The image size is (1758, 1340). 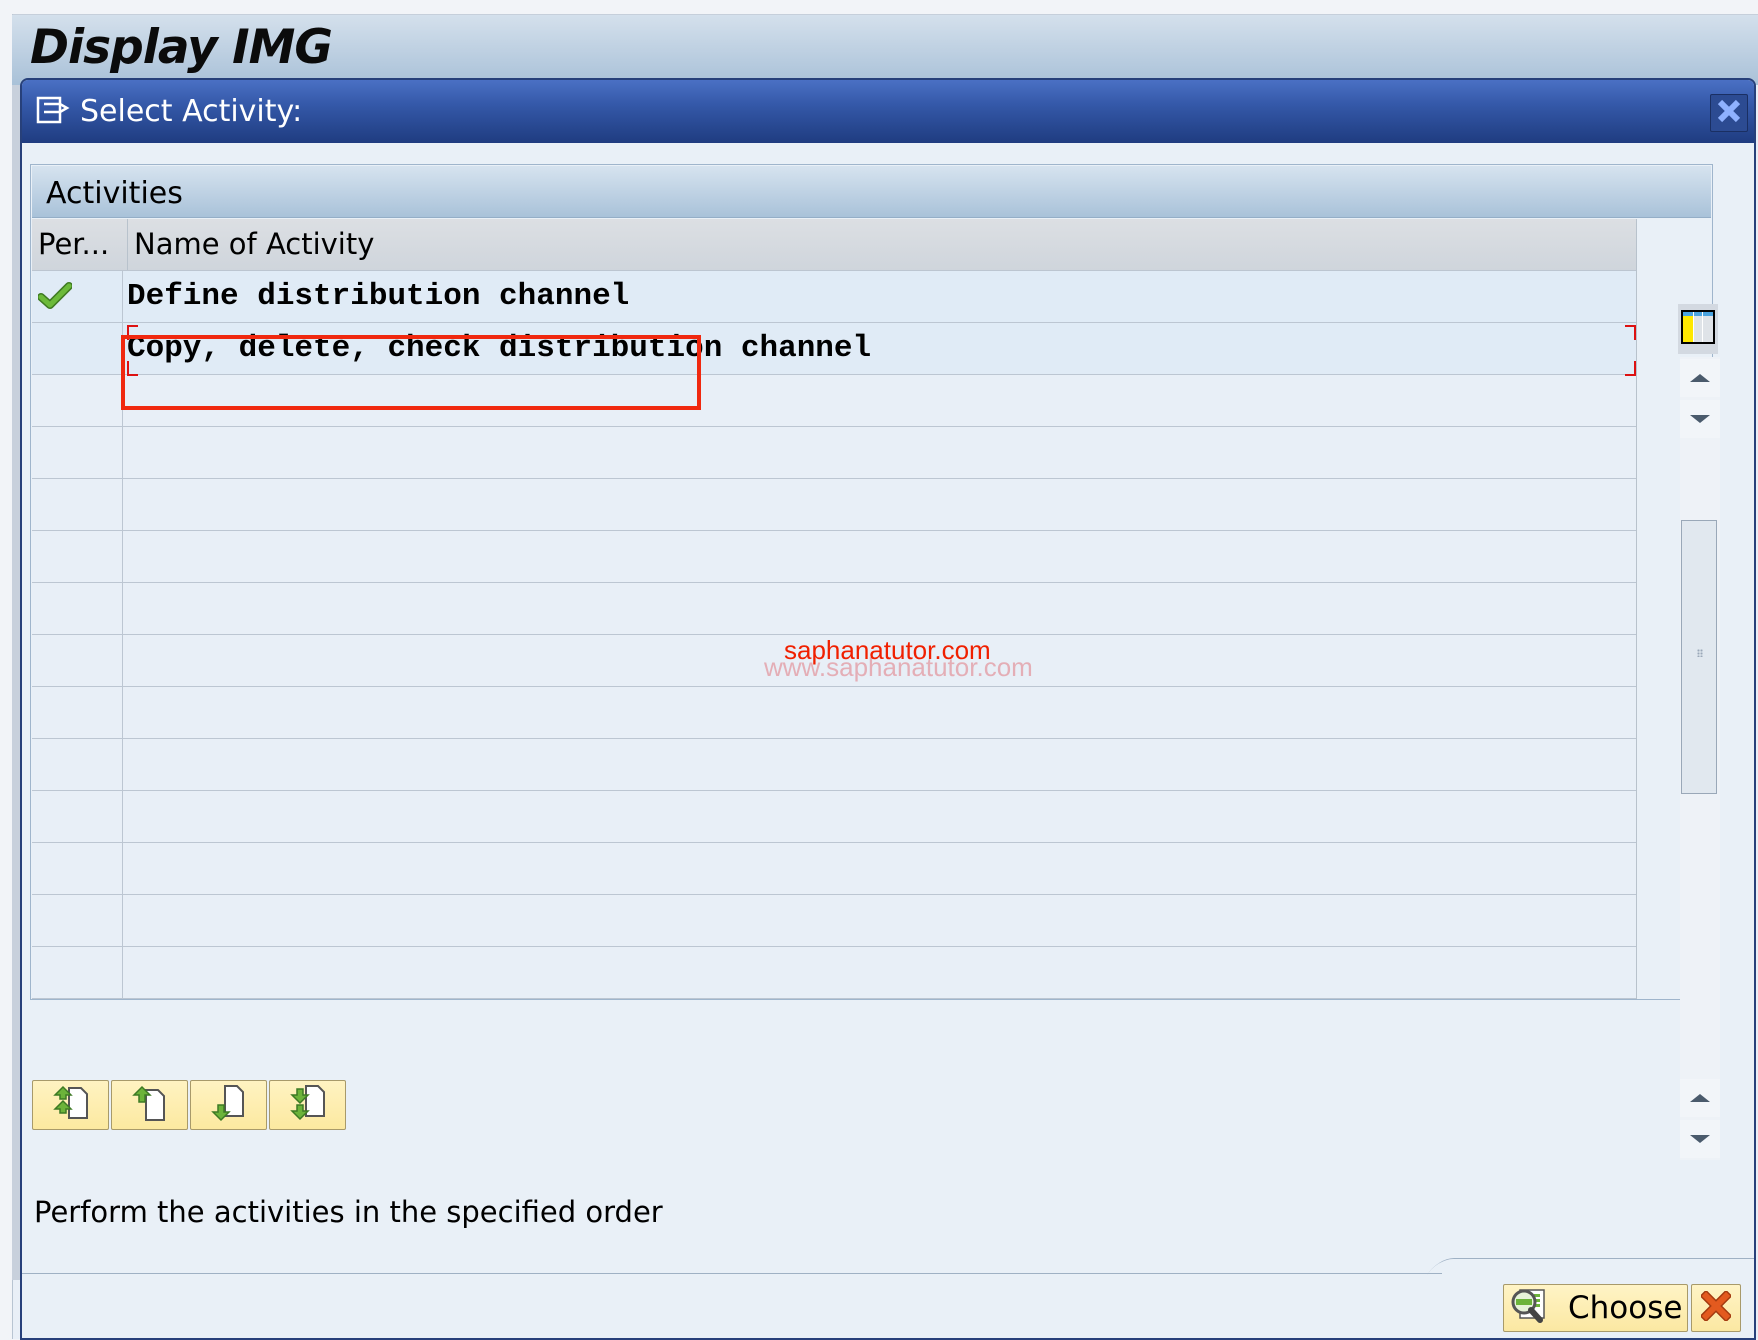 I want to click on move-top-icon, so click(x=71, y=1105).